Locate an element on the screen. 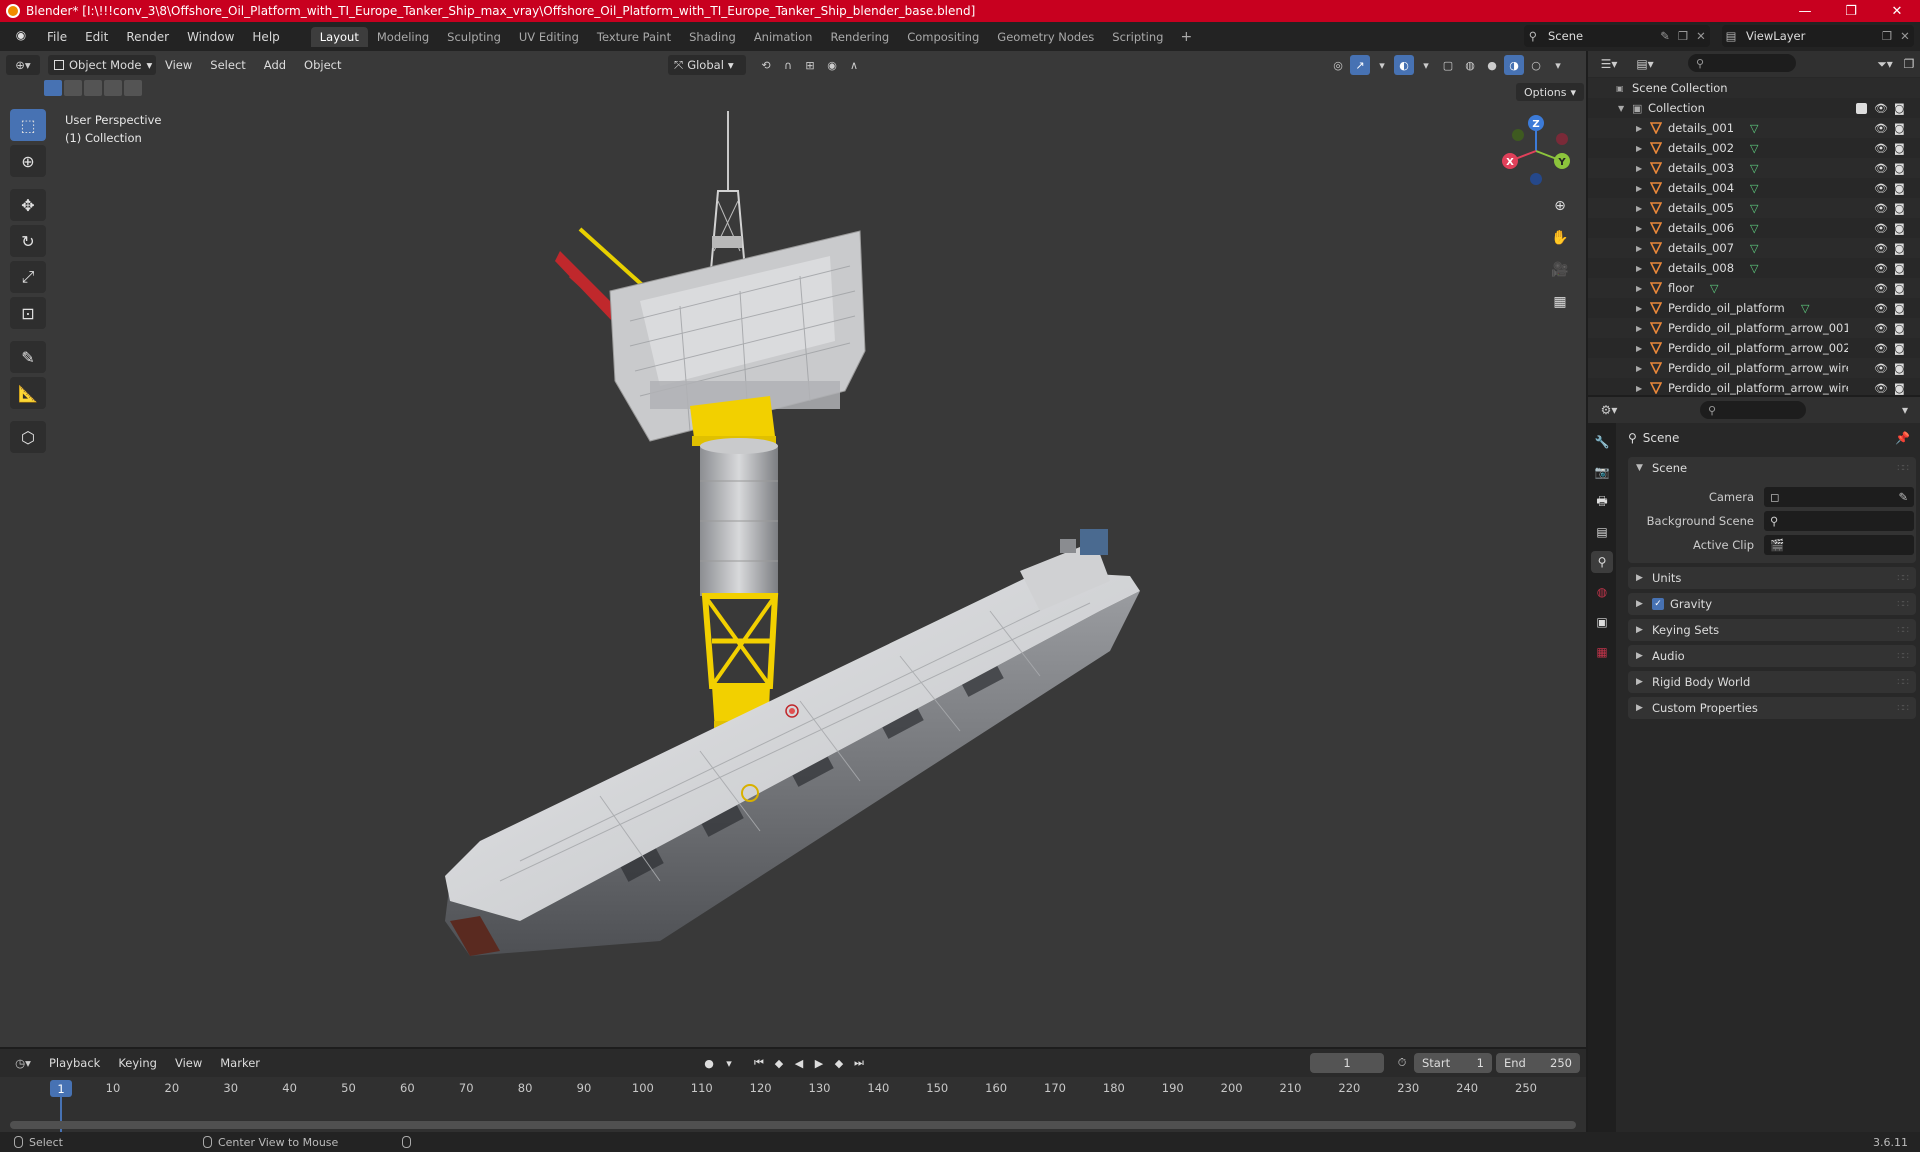 The image size is (1920, 1152). outliner-object-row: ▶ details_006 ▽ 👁 ◙ is located at coordinates (1754, 228).